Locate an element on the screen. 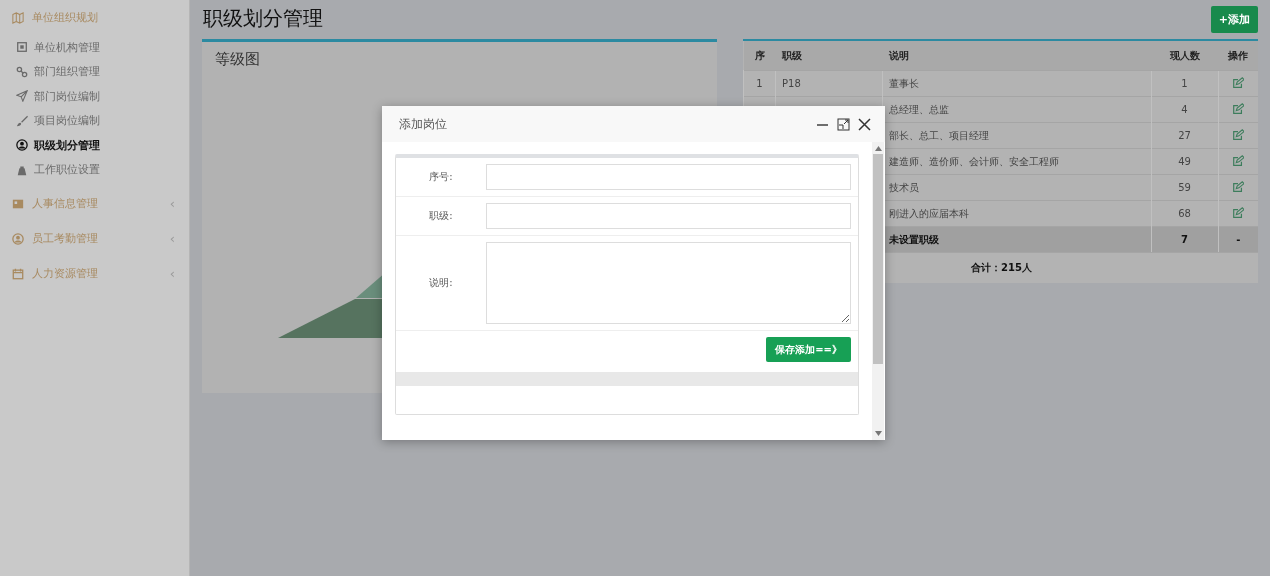 The image size is (1270, 576). scroll-up-icon is located at coordinates (878, 148).